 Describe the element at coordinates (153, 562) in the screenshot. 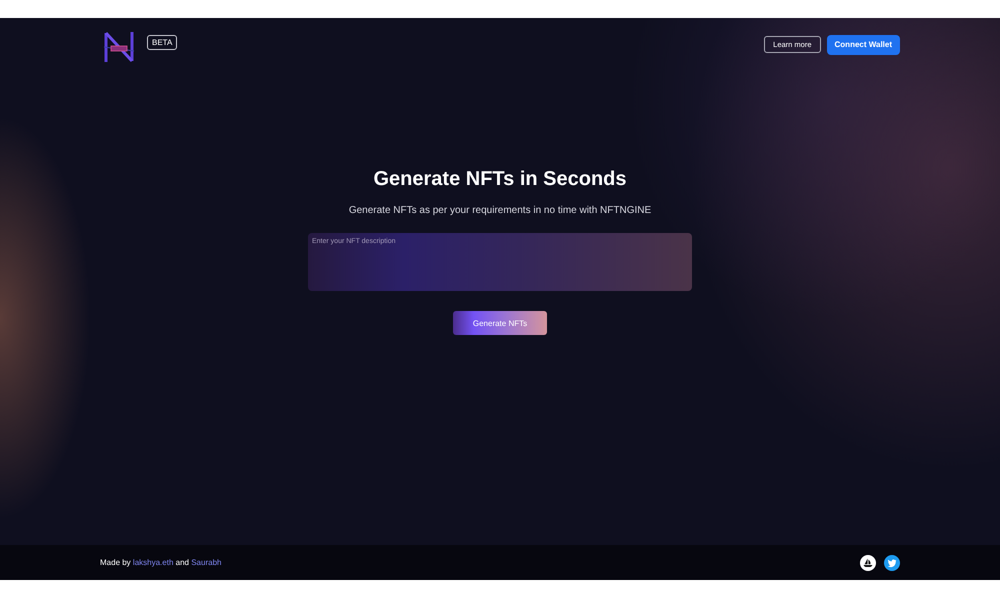

I see `author-link: lakshya.eth` at that location.